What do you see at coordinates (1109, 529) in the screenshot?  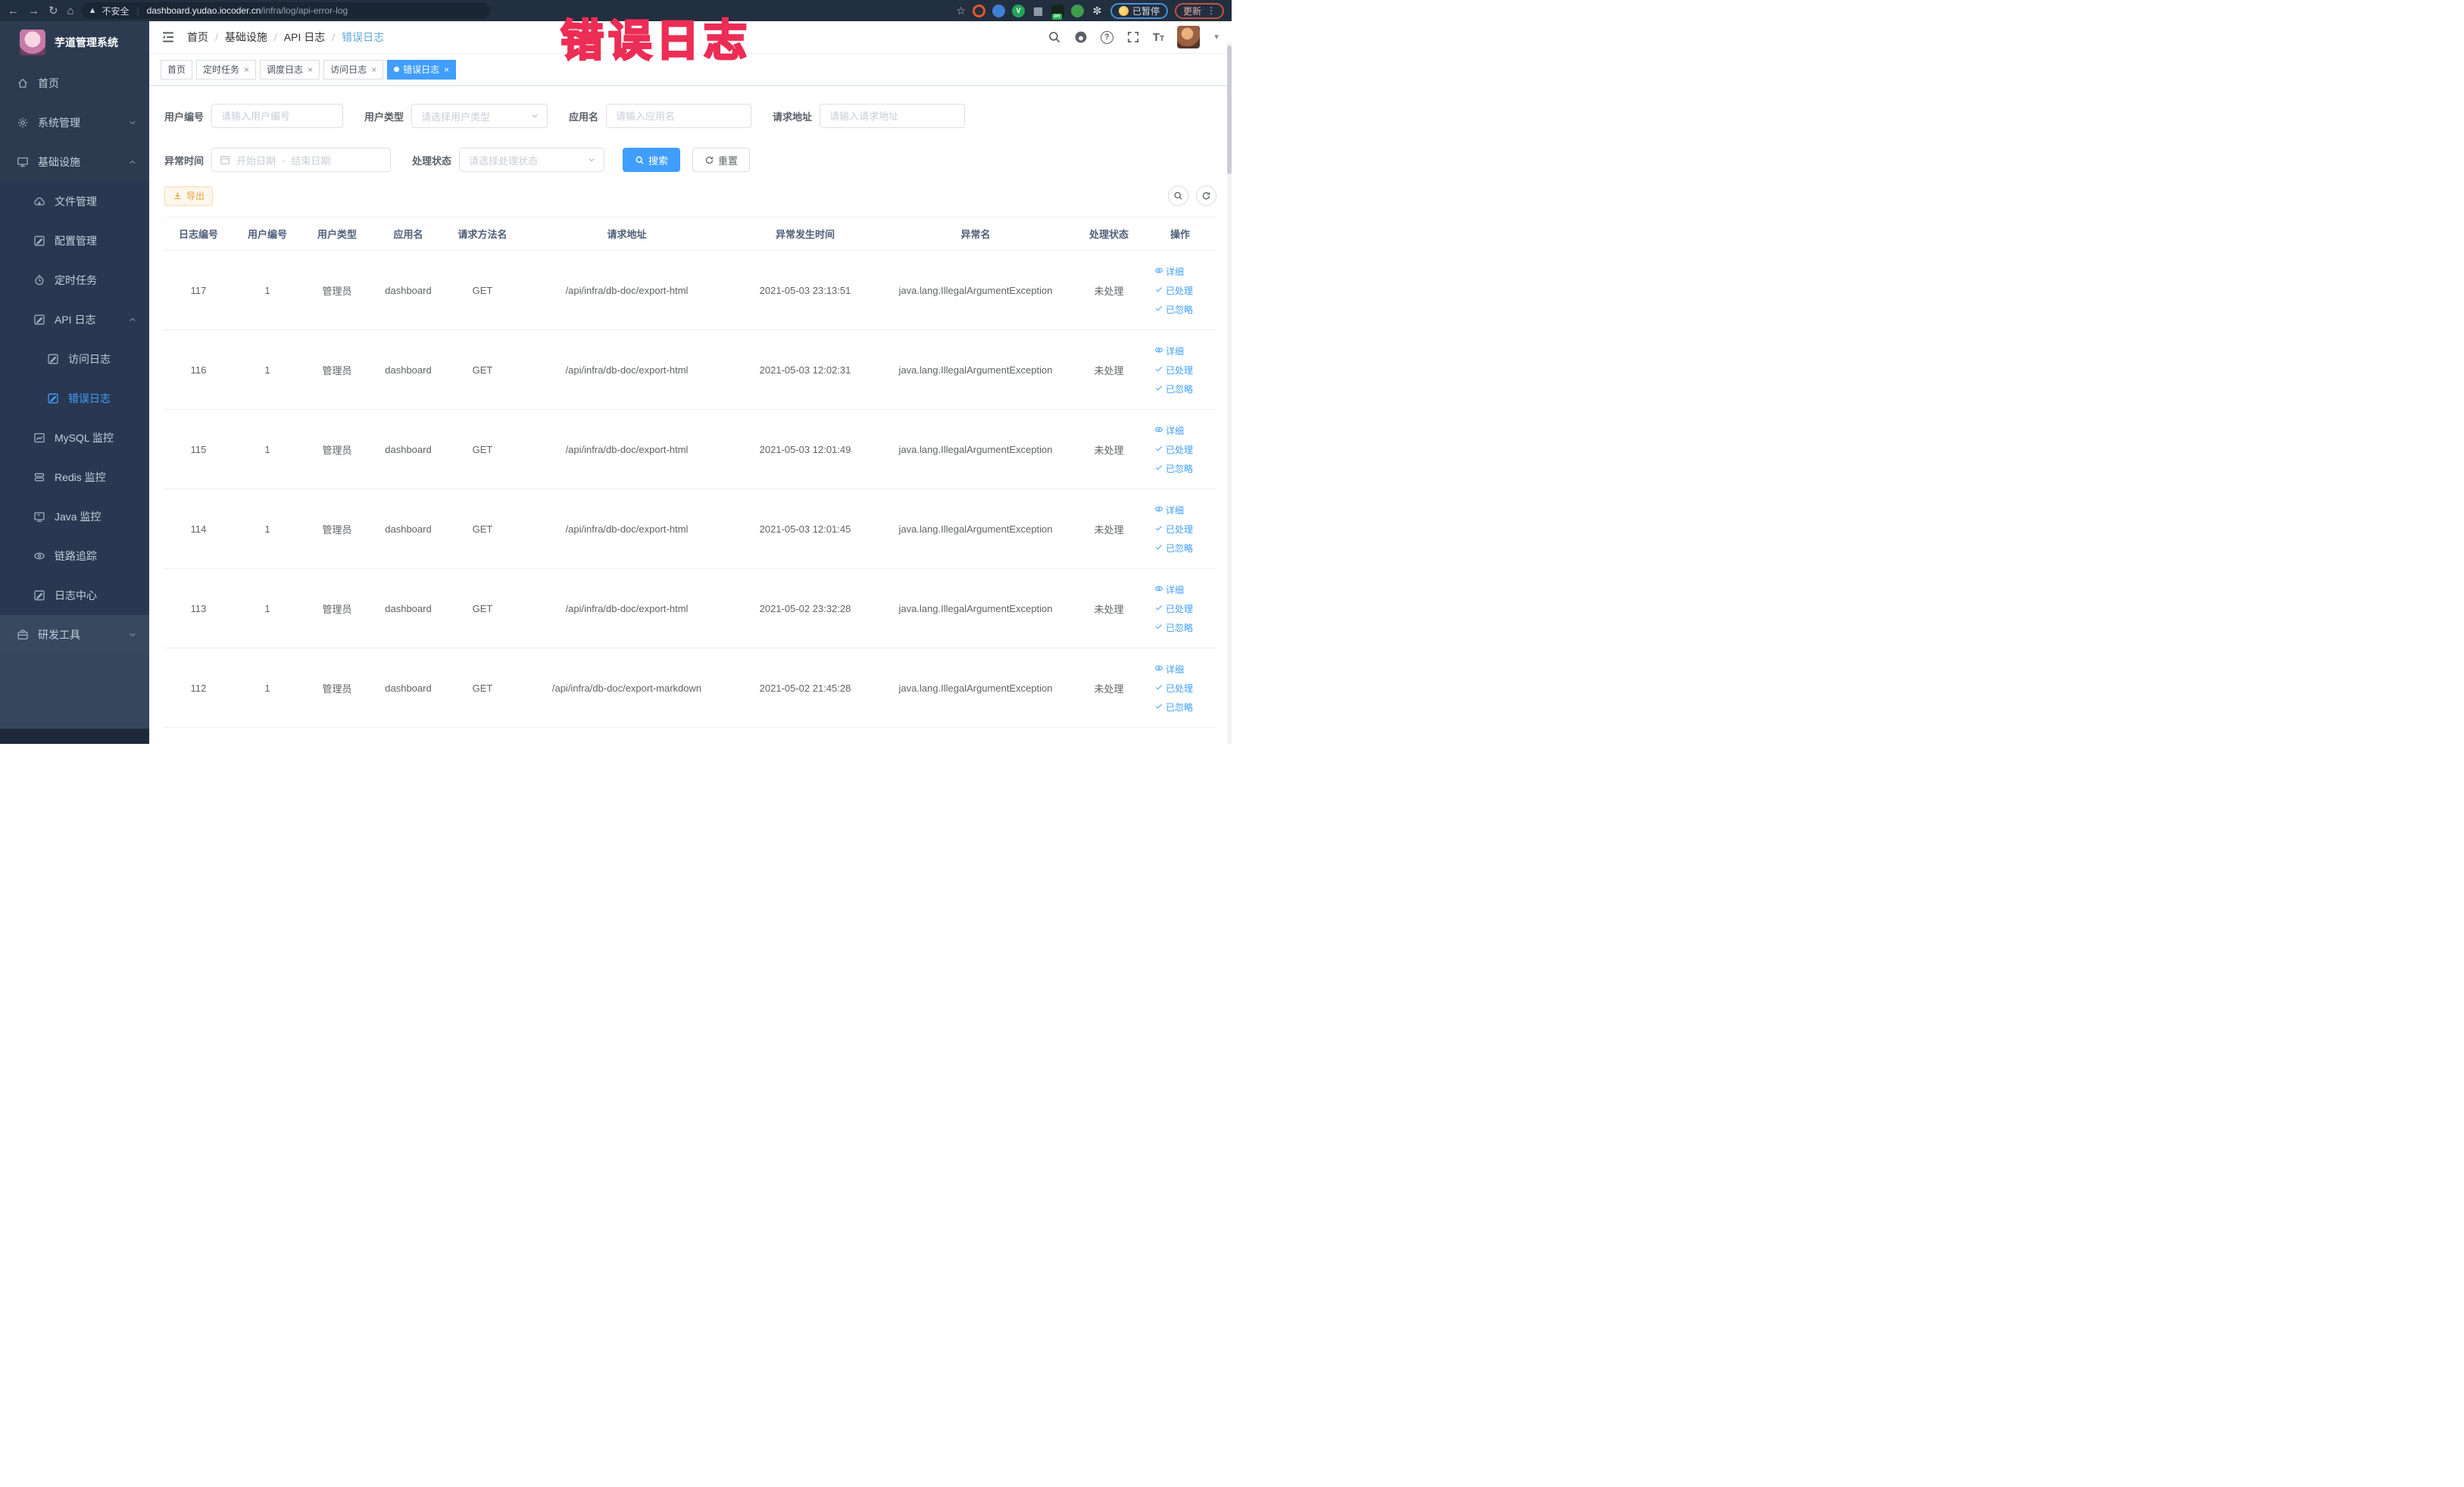 I see `cell-status: 未处理` at bounding box center [1109, 529].